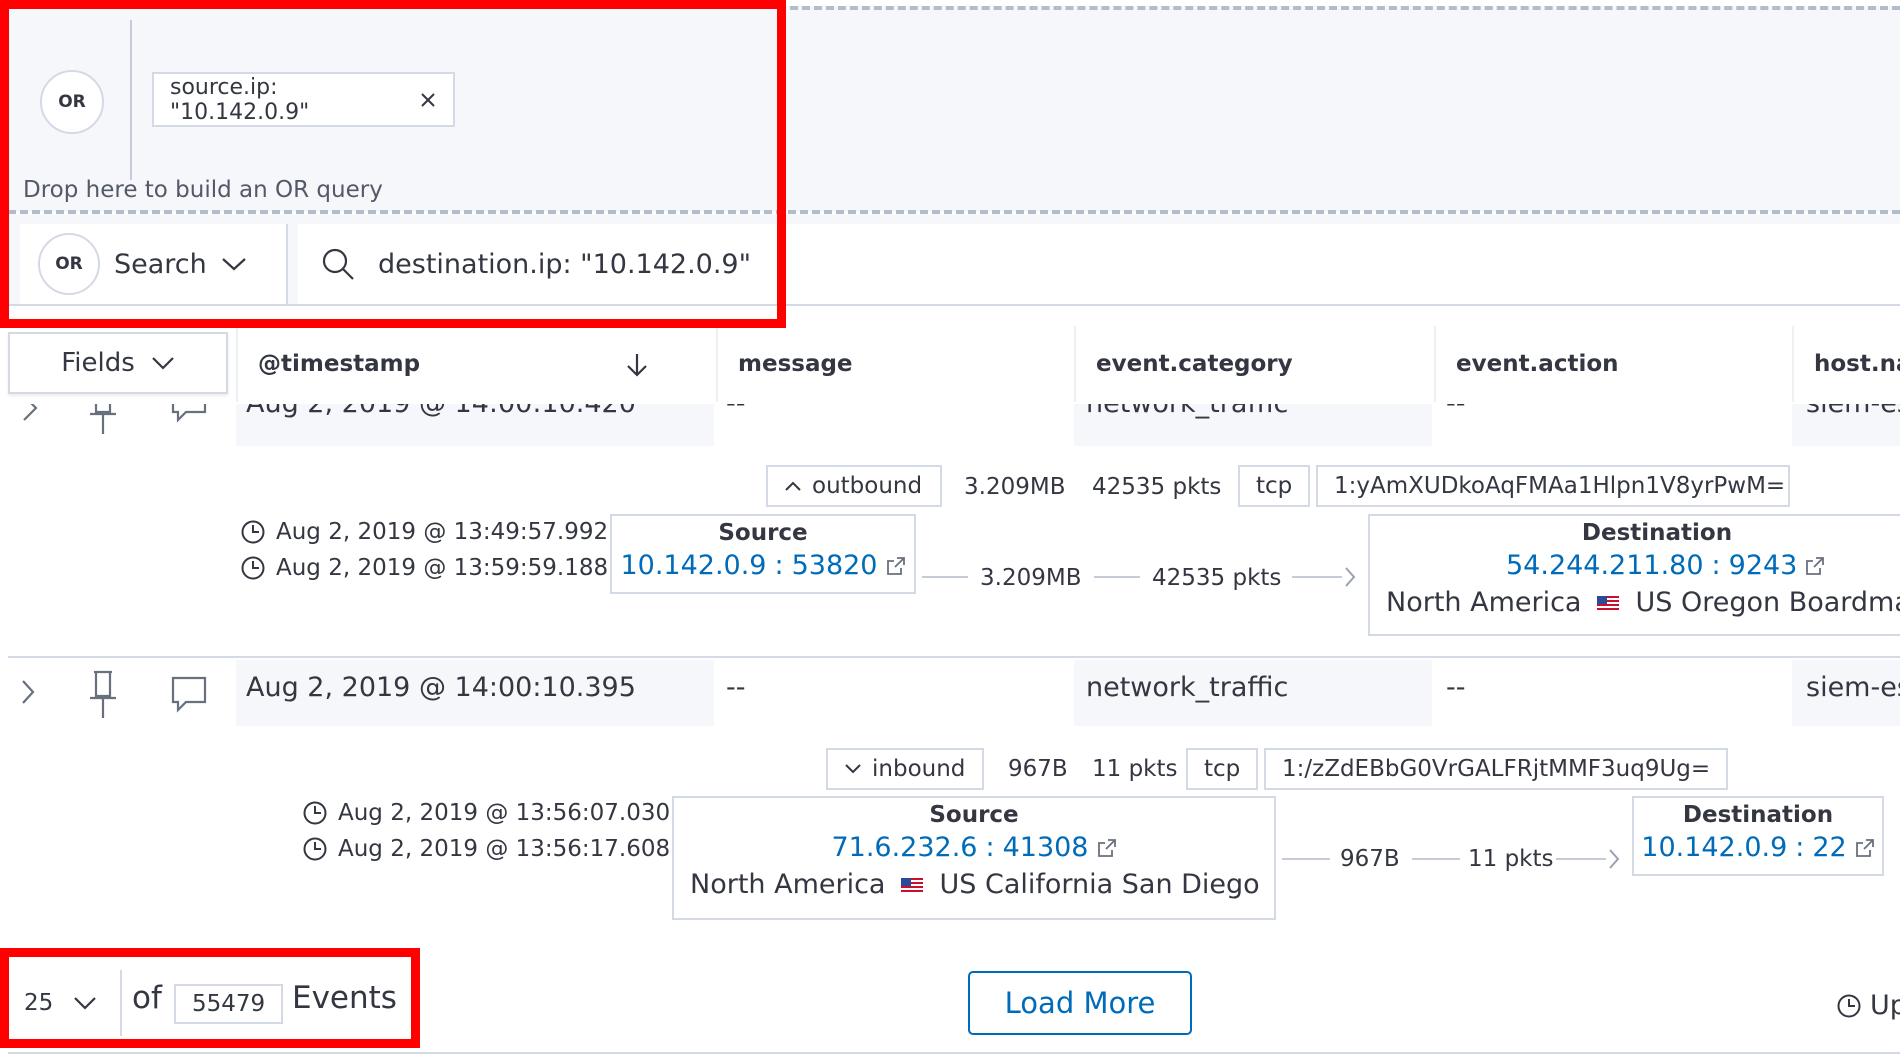 The image size is (1900, 1056). Describe the element at coordinates (693, 565) in the screenshot. I see `source-ip-link: 10.142.0.9` at that location.